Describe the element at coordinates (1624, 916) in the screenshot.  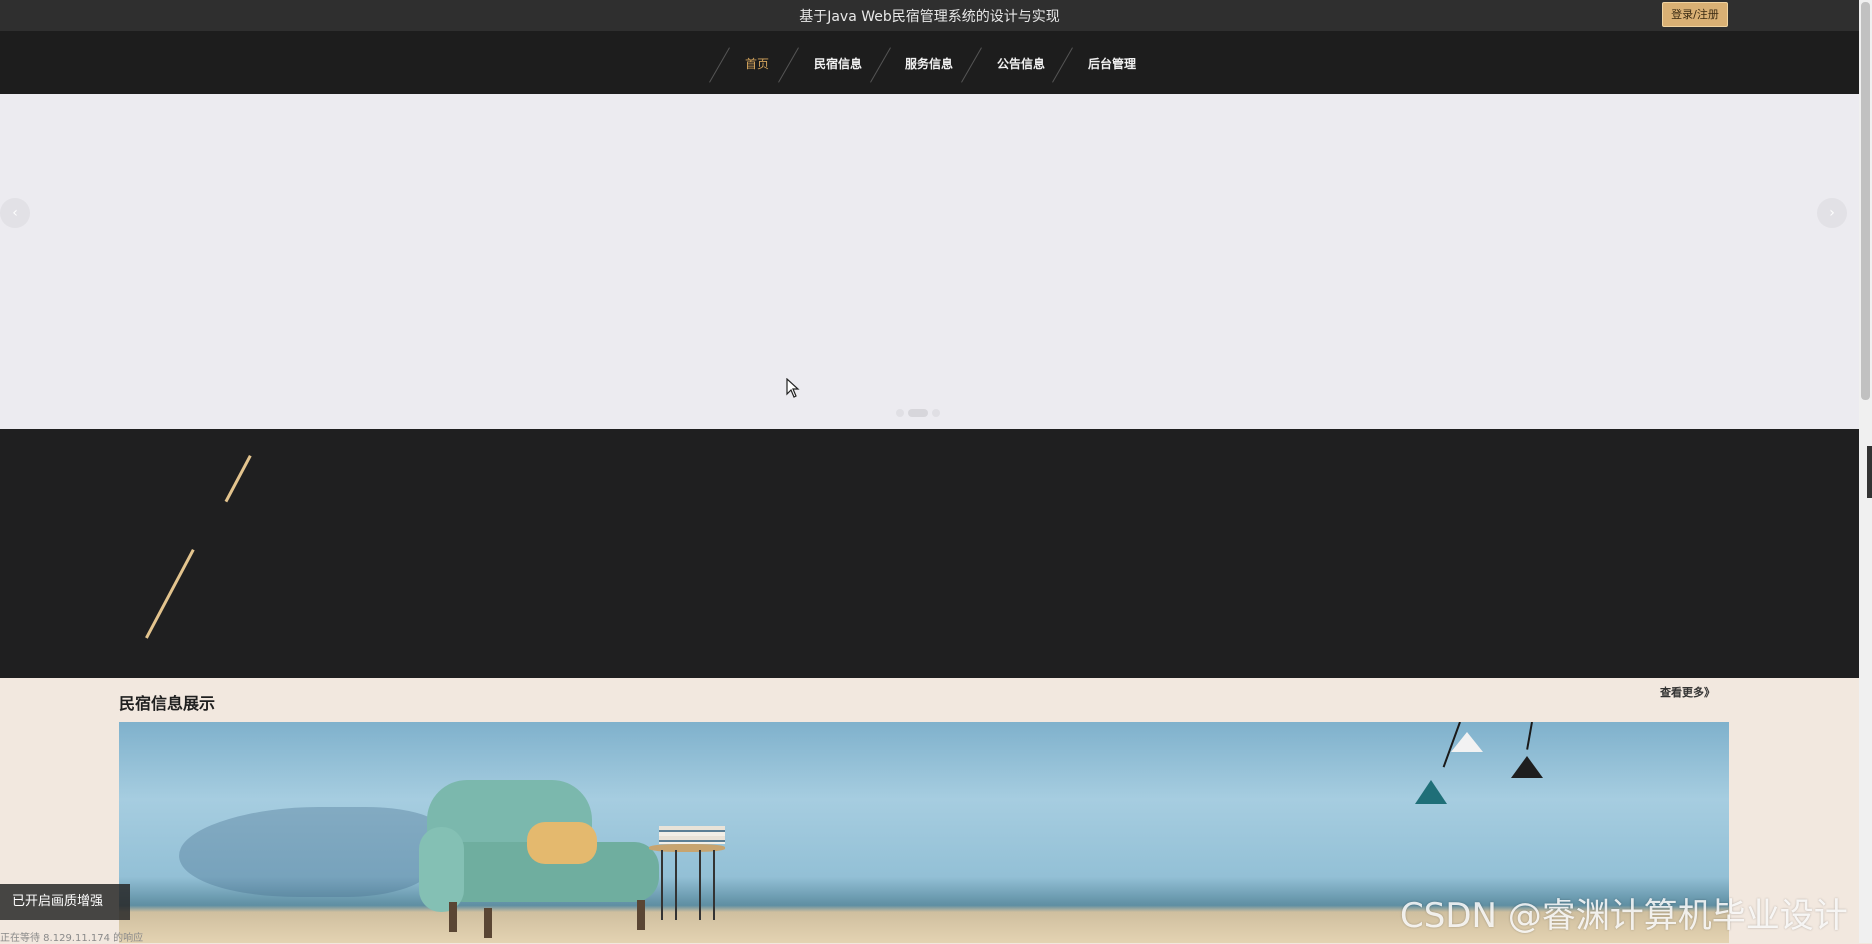
I see `watermark-text: CSDN @睿渊计算机毕业设计` at that location.